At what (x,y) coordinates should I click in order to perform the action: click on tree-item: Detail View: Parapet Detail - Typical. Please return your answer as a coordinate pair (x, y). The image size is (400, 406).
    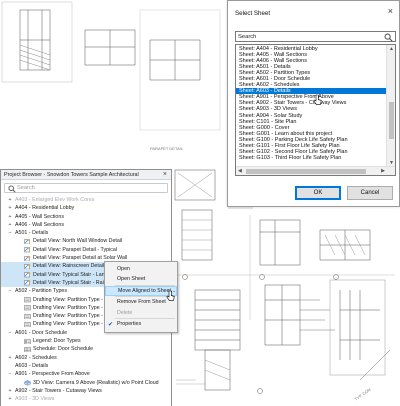
    Looking at the image, I should click on (86, 250).